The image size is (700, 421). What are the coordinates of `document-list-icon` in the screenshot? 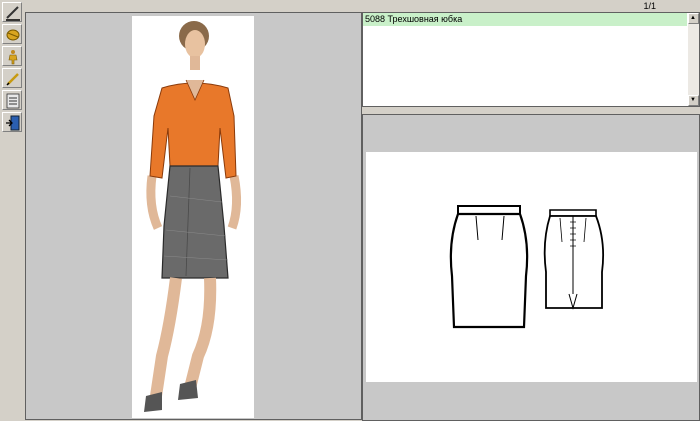 It's located at (13, 101).